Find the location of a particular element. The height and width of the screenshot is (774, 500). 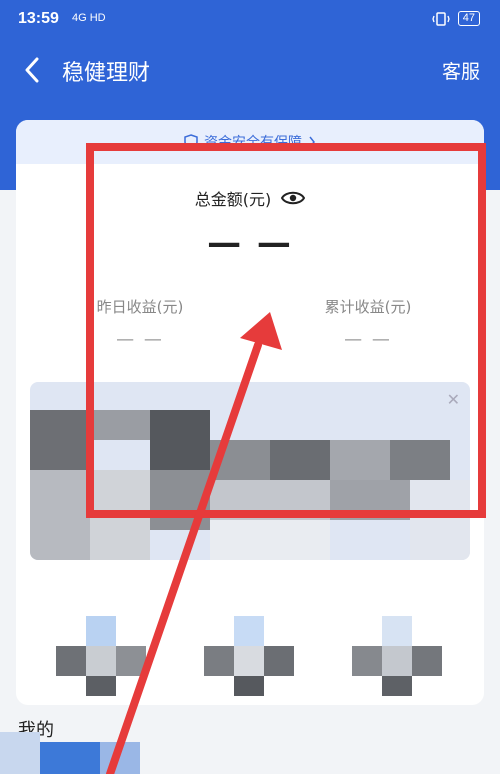

page-title: 稳健理财 is located at coordinates (106, 73).